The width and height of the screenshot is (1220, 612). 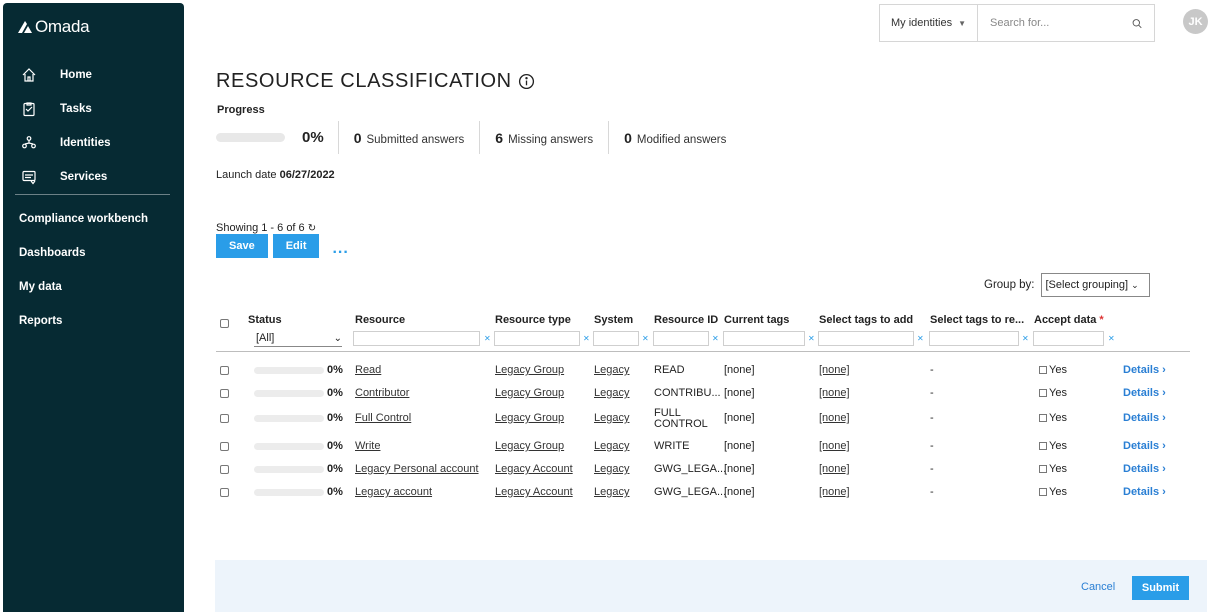 What do you see at coordinates (417, 469) in the screenshot?
I see `resource-link: Legacy Personal account` at bounding box center [417, 469].